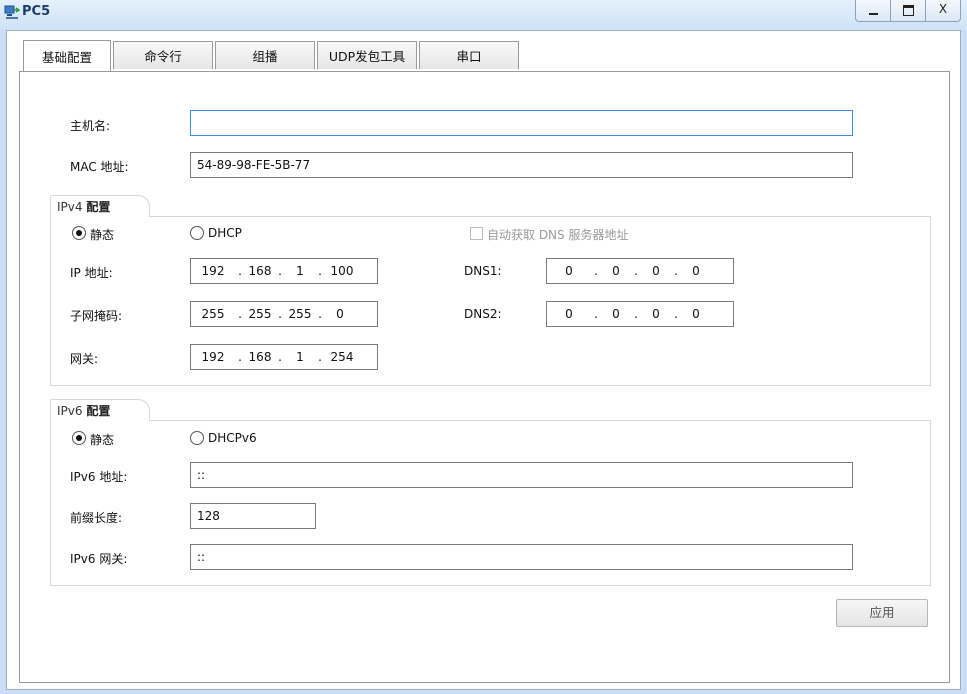 This screenshot has width=967, height=694. What do you see at coordinates (91, 273) in the screenshot?
I see `ip-address-label: IP 地址:` at bounding box center [91, 273].